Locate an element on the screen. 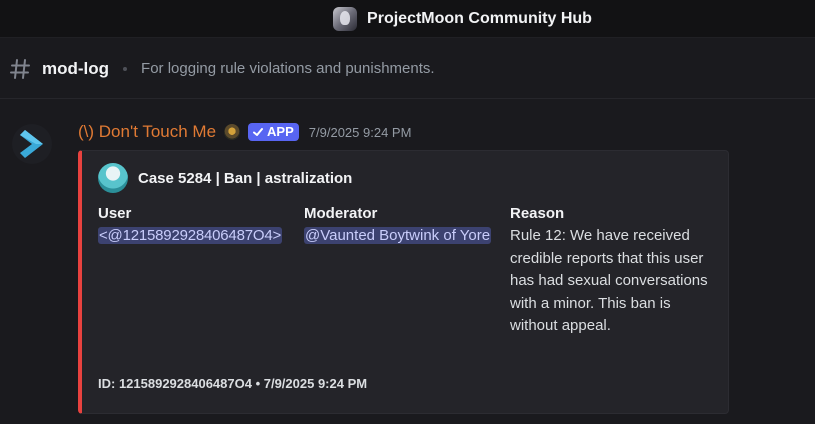 This screenshot has width=815, height=424. embed-author: Case 5284 | Ban | astralization is located at coordinates (225, 178).